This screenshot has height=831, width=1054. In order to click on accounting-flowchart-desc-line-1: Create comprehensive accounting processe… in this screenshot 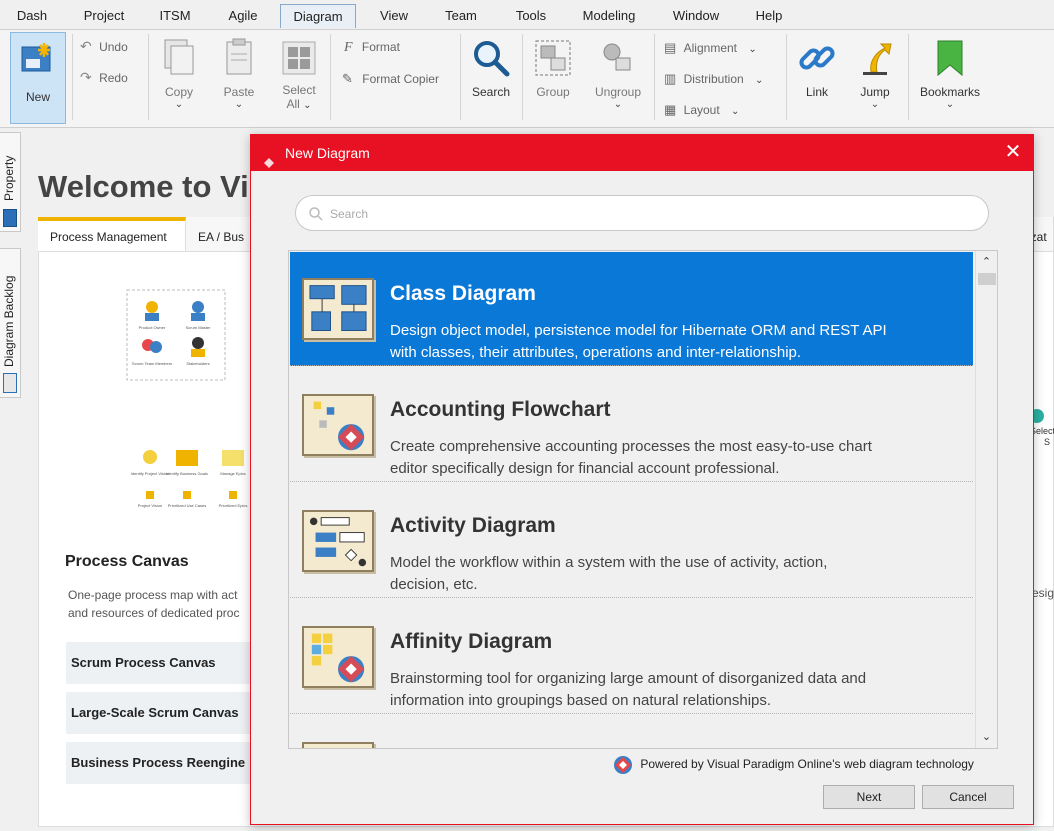, I will do `click(631, 446)`.